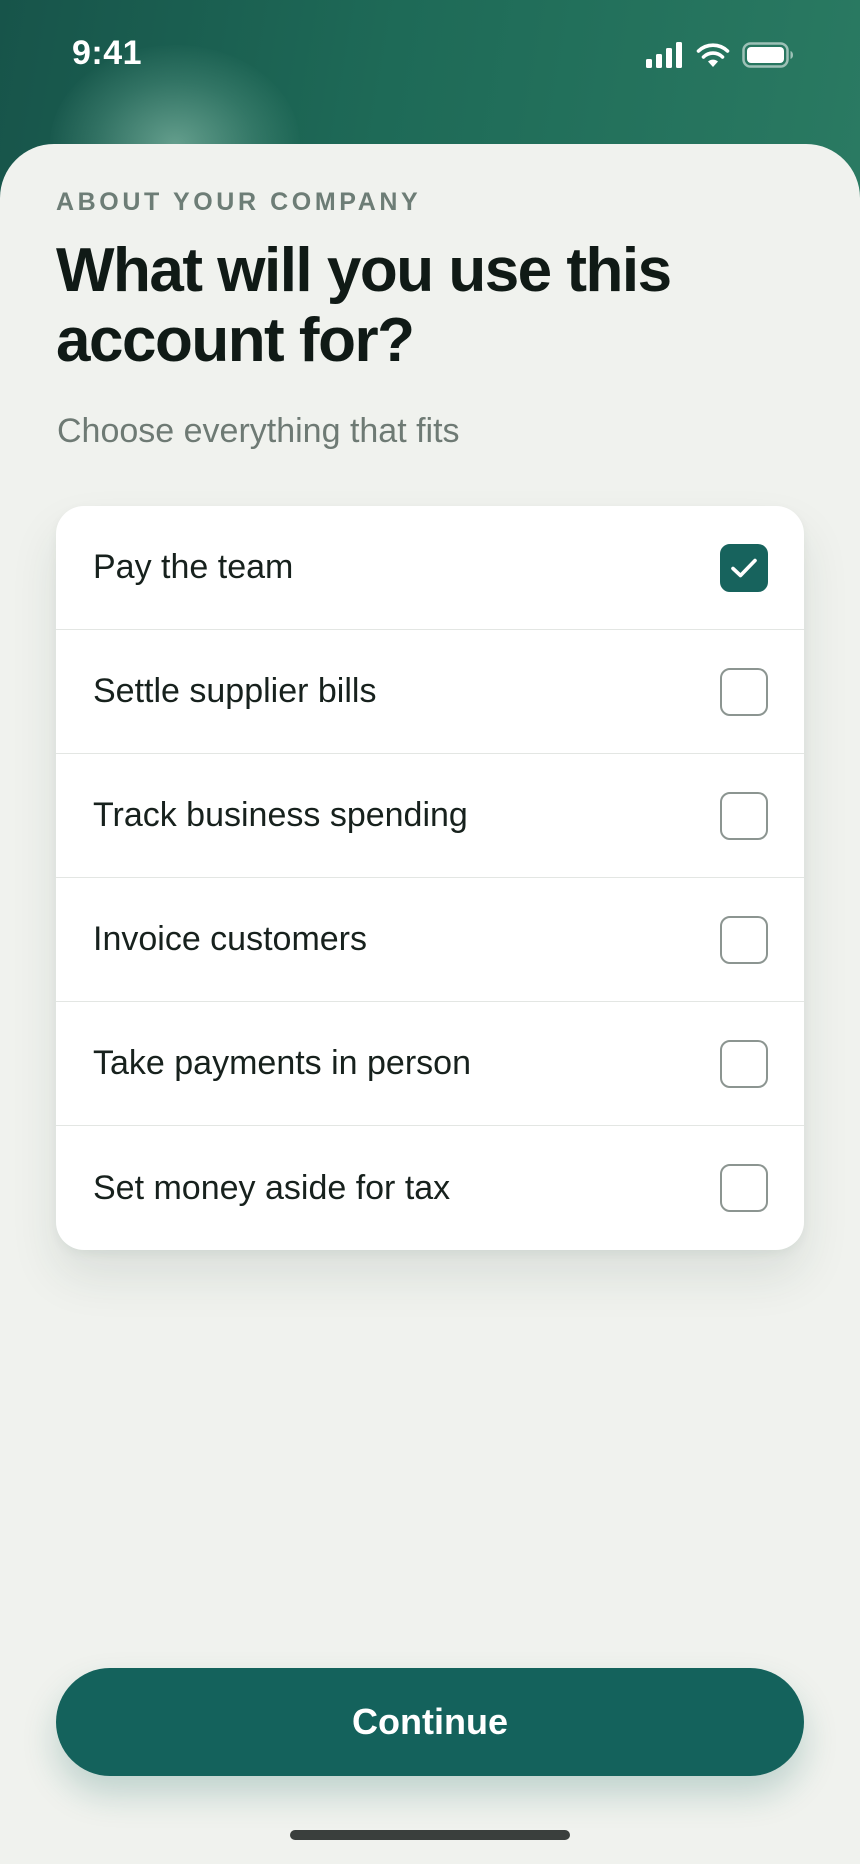 Image resolution: width=860 pixels, height=1864 pixels. Describe the element at coordinates (430, 1835) in the screenshot. I see `home-indicator` at that location.